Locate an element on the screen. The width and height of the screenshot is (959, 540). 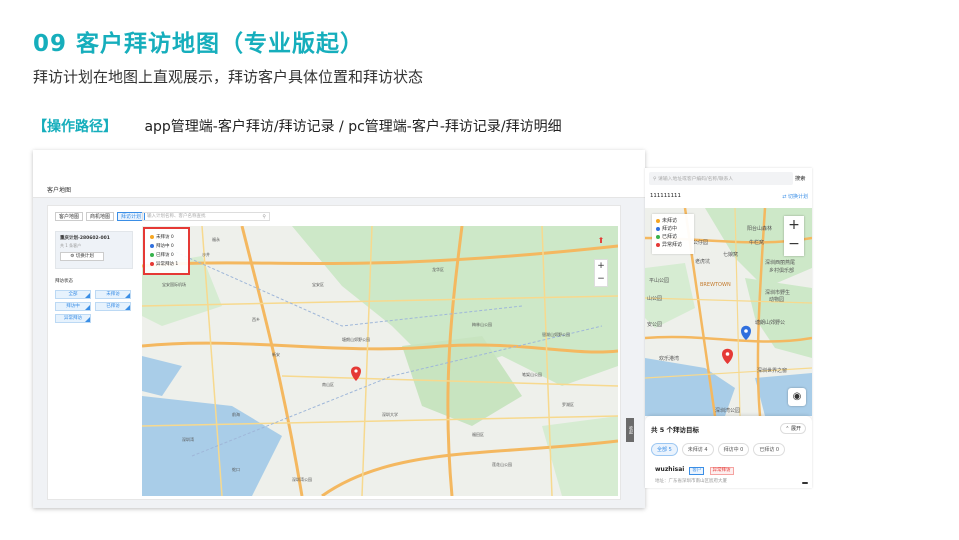
map-label: 梅林山公园 is located at coordinates (482, 324).